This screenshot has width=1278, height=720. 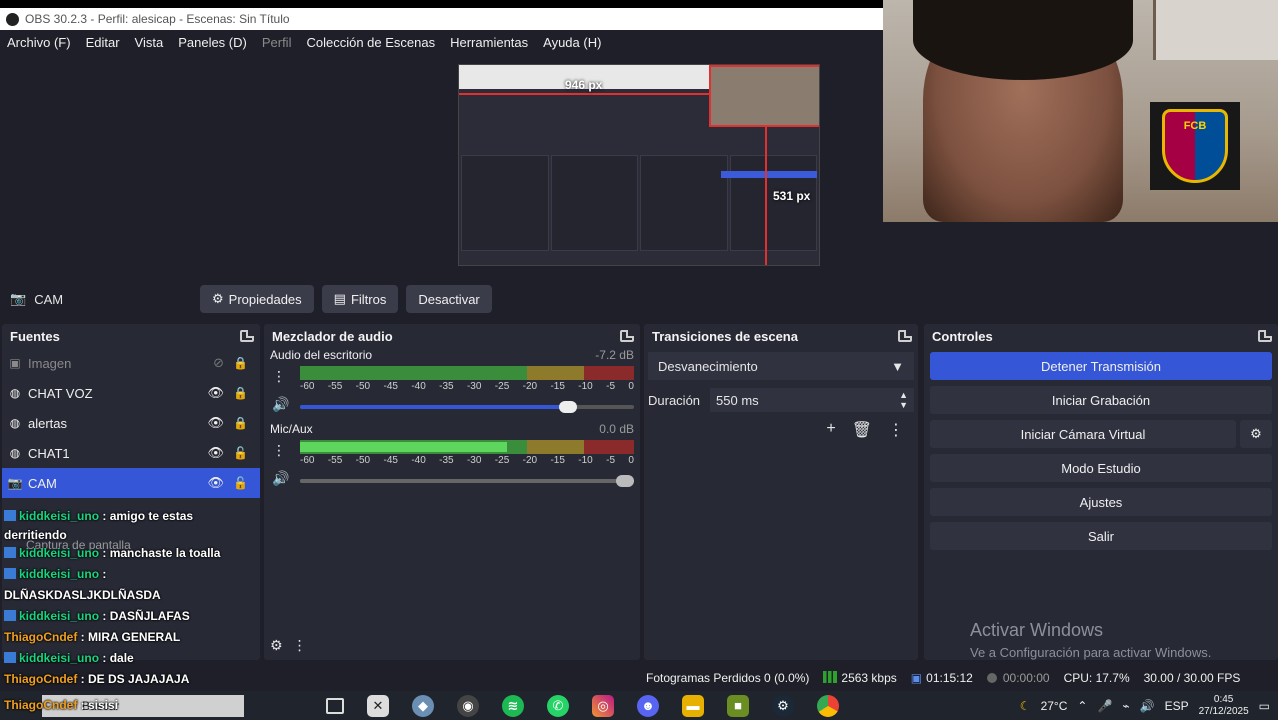 What do you see at coordinates (781, 426) in the screenshot?
I see `transition-tools: + 🗑 ⋮` at bounding box center [781, 426].